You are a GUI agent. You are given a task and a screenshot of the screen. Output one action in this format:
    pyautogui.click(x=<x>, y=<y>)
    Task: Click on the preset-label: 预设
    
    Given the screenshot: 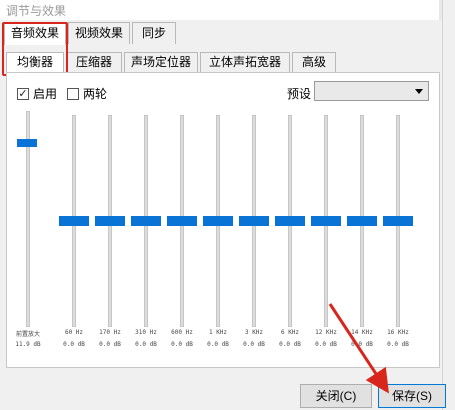 What is the action you would take?
    pyautogui.click(x=299, y=94)
    